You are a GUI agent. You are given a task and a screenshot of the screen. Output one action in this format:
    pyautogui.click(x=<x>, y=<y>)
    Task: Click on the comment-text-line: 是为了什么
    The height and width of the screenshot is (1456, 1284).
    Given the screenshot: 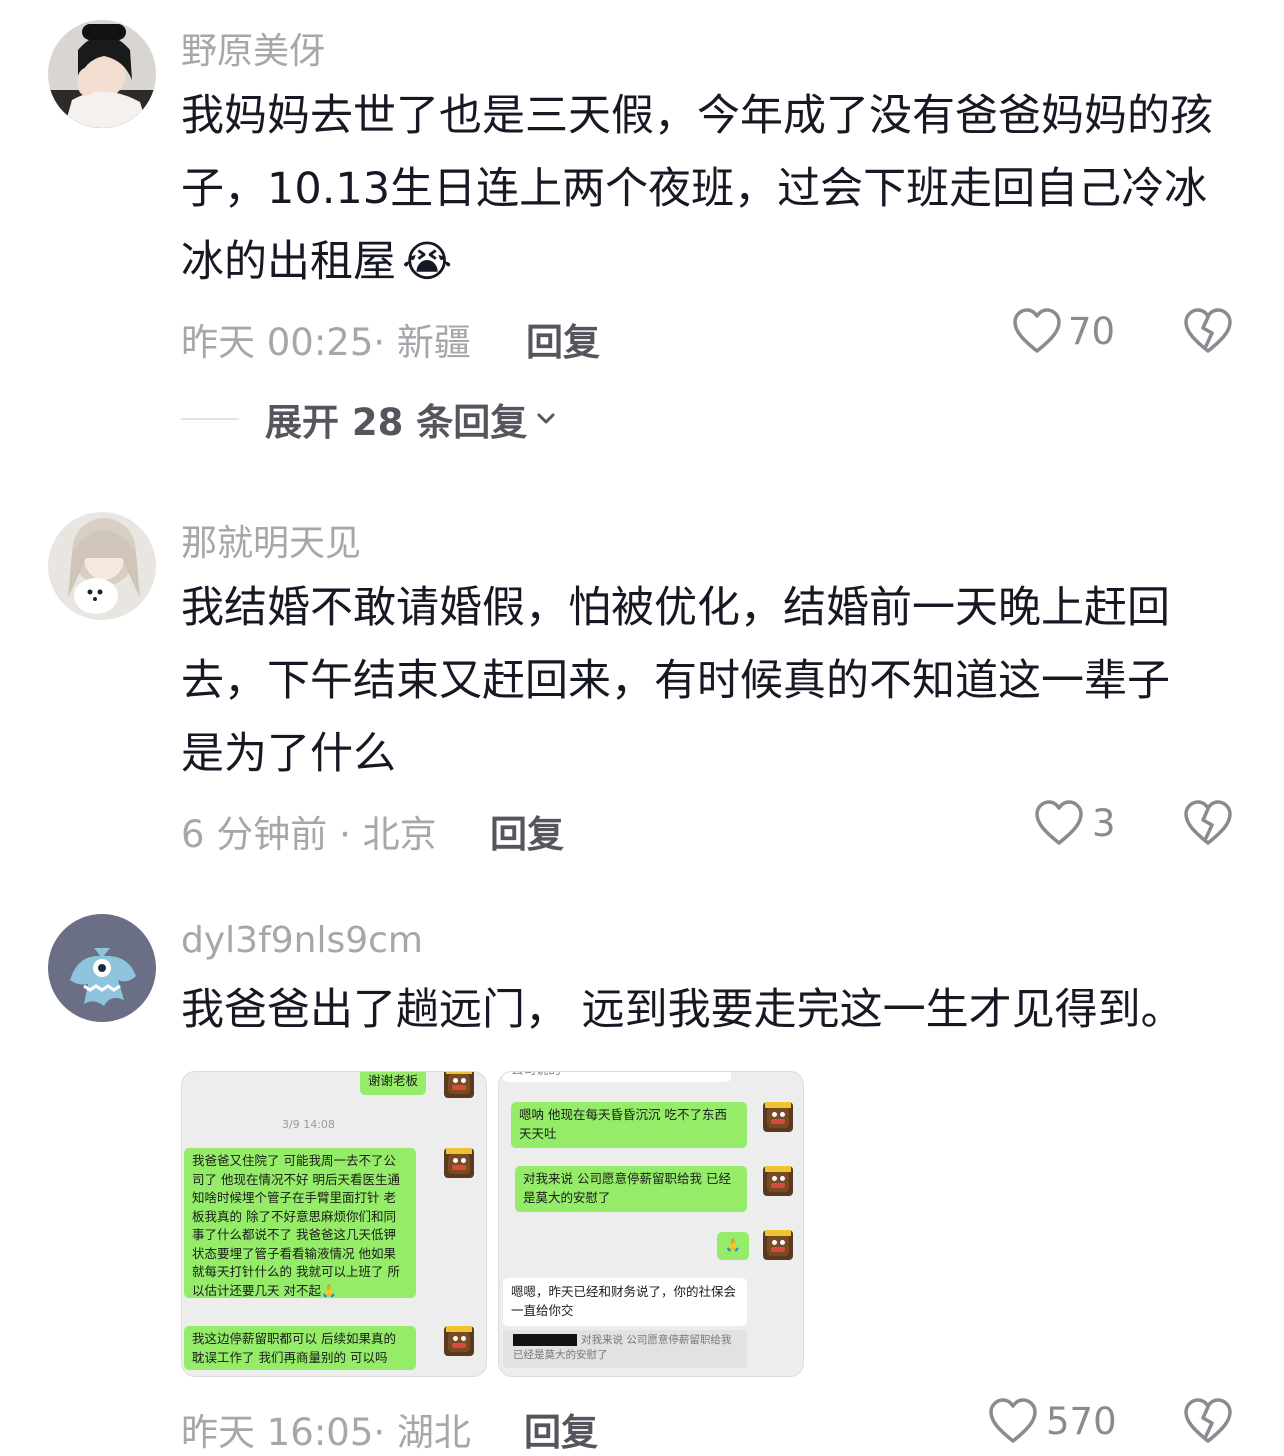 What is the action you would take?
    pyautogui.click(x=288, y=754)
    